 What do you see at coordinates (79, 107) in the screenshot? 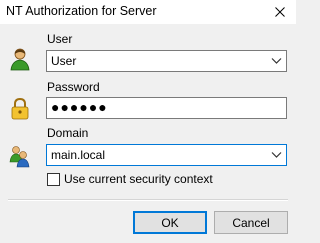
I see `password-value: ●●●●●●` at bounding box center [79, 107].